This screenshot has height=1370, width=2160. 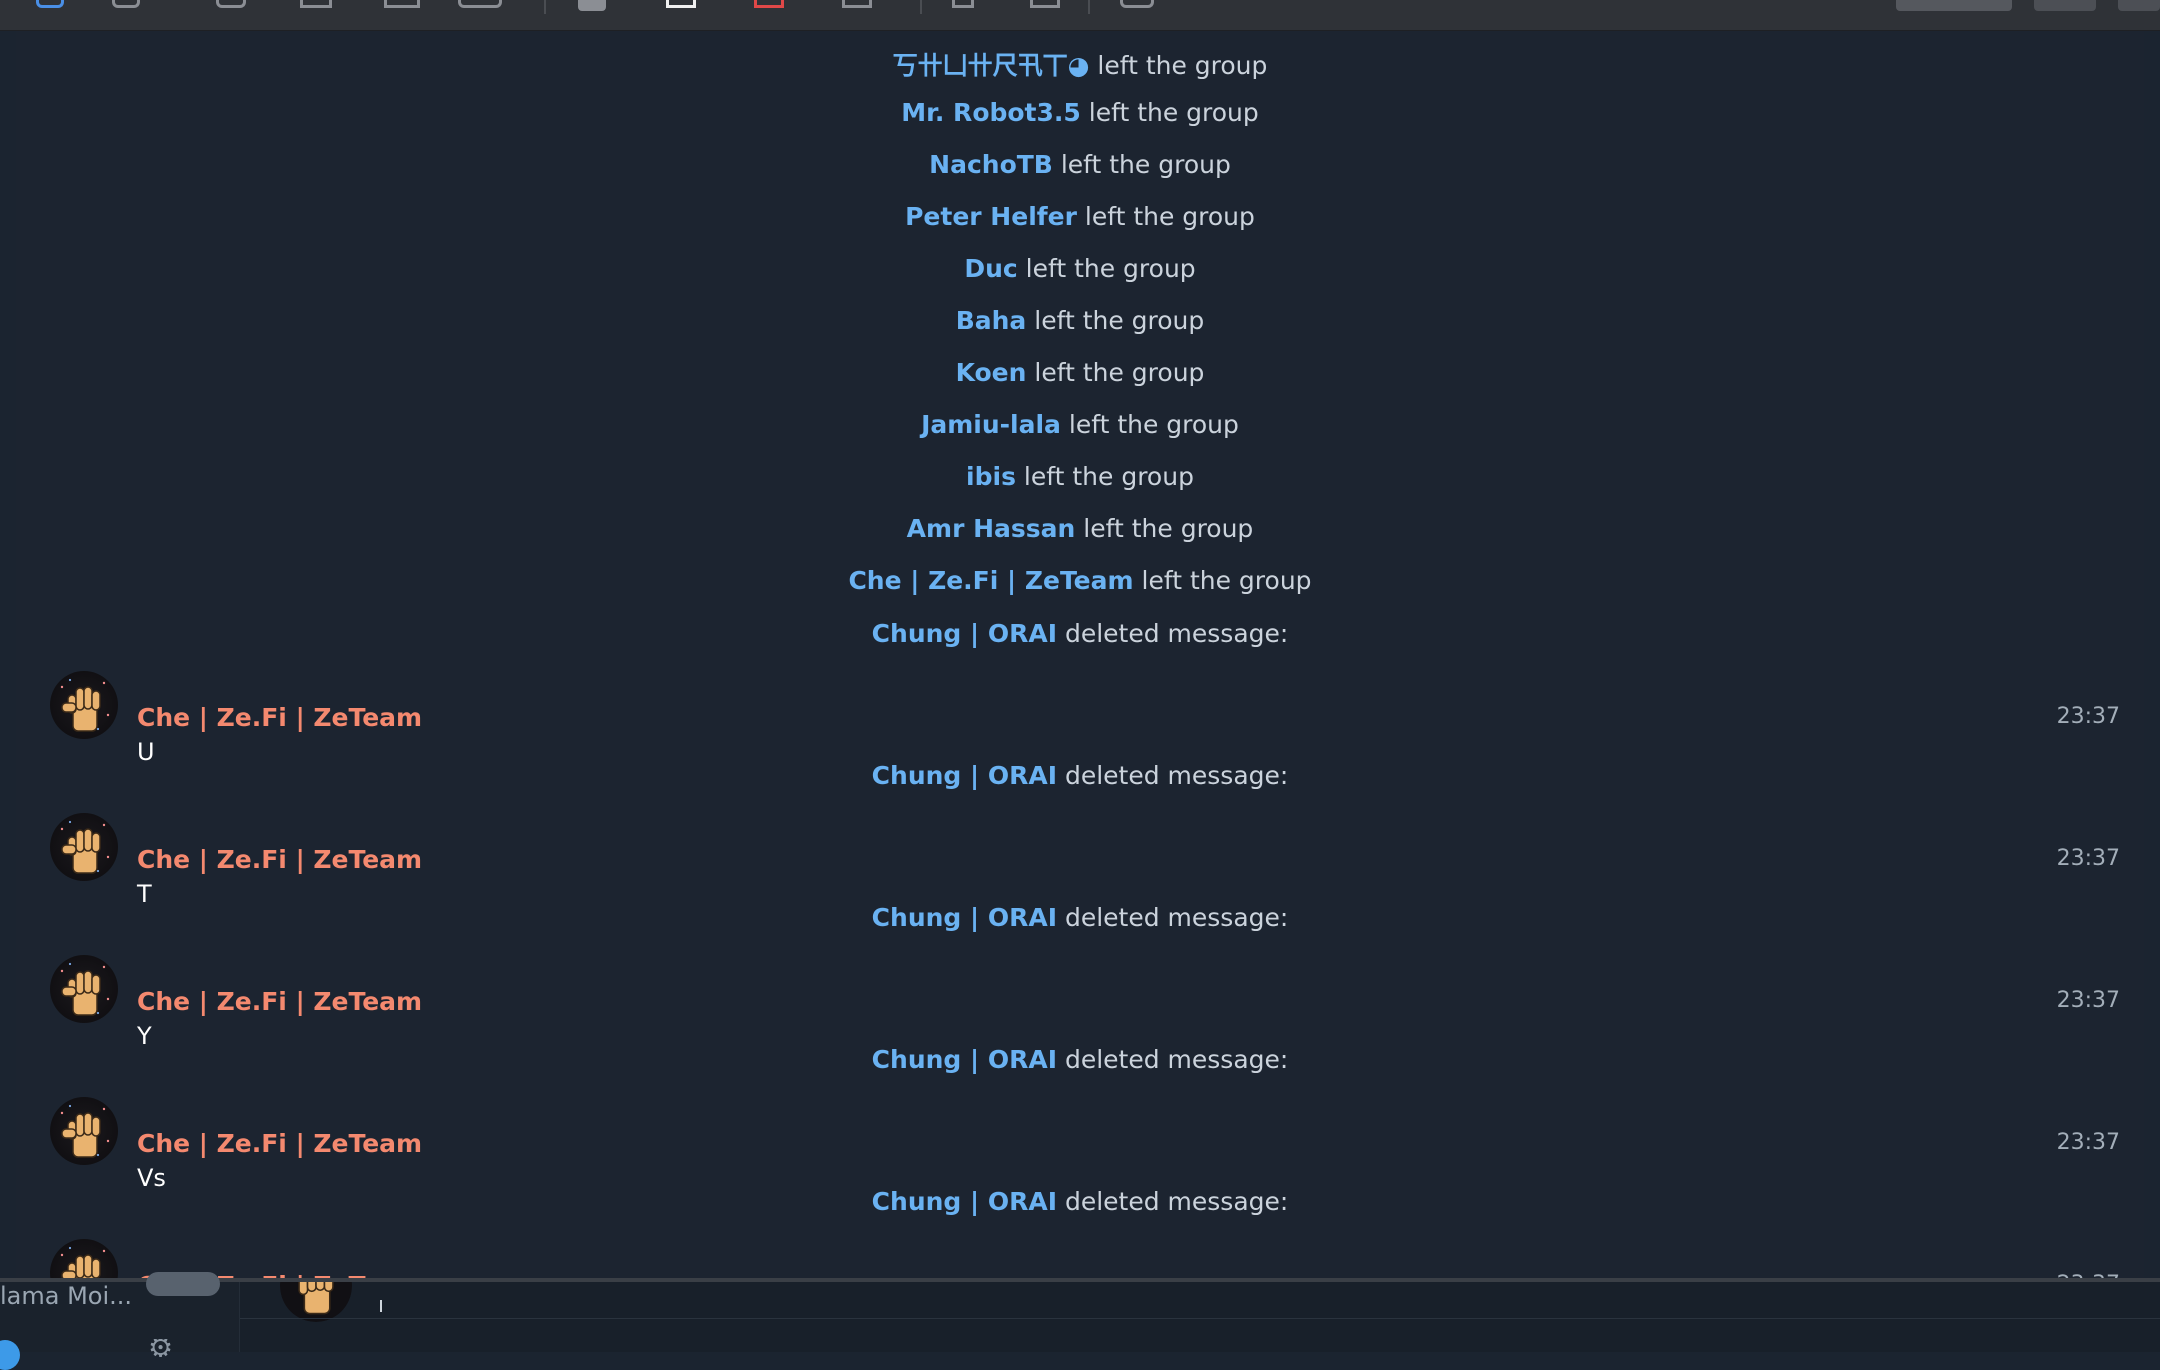 What do you see at coordinates (10, 1355) in the screenshot?
I see `status-dot` at bounding box center [10, 1355].